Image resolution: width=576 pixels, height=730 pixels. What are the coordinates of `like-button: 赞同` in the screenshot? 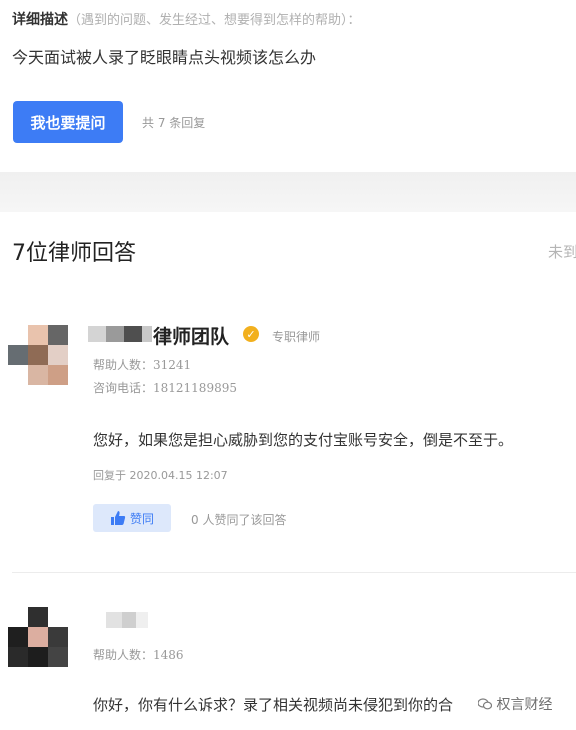 It's located at (132, 518).